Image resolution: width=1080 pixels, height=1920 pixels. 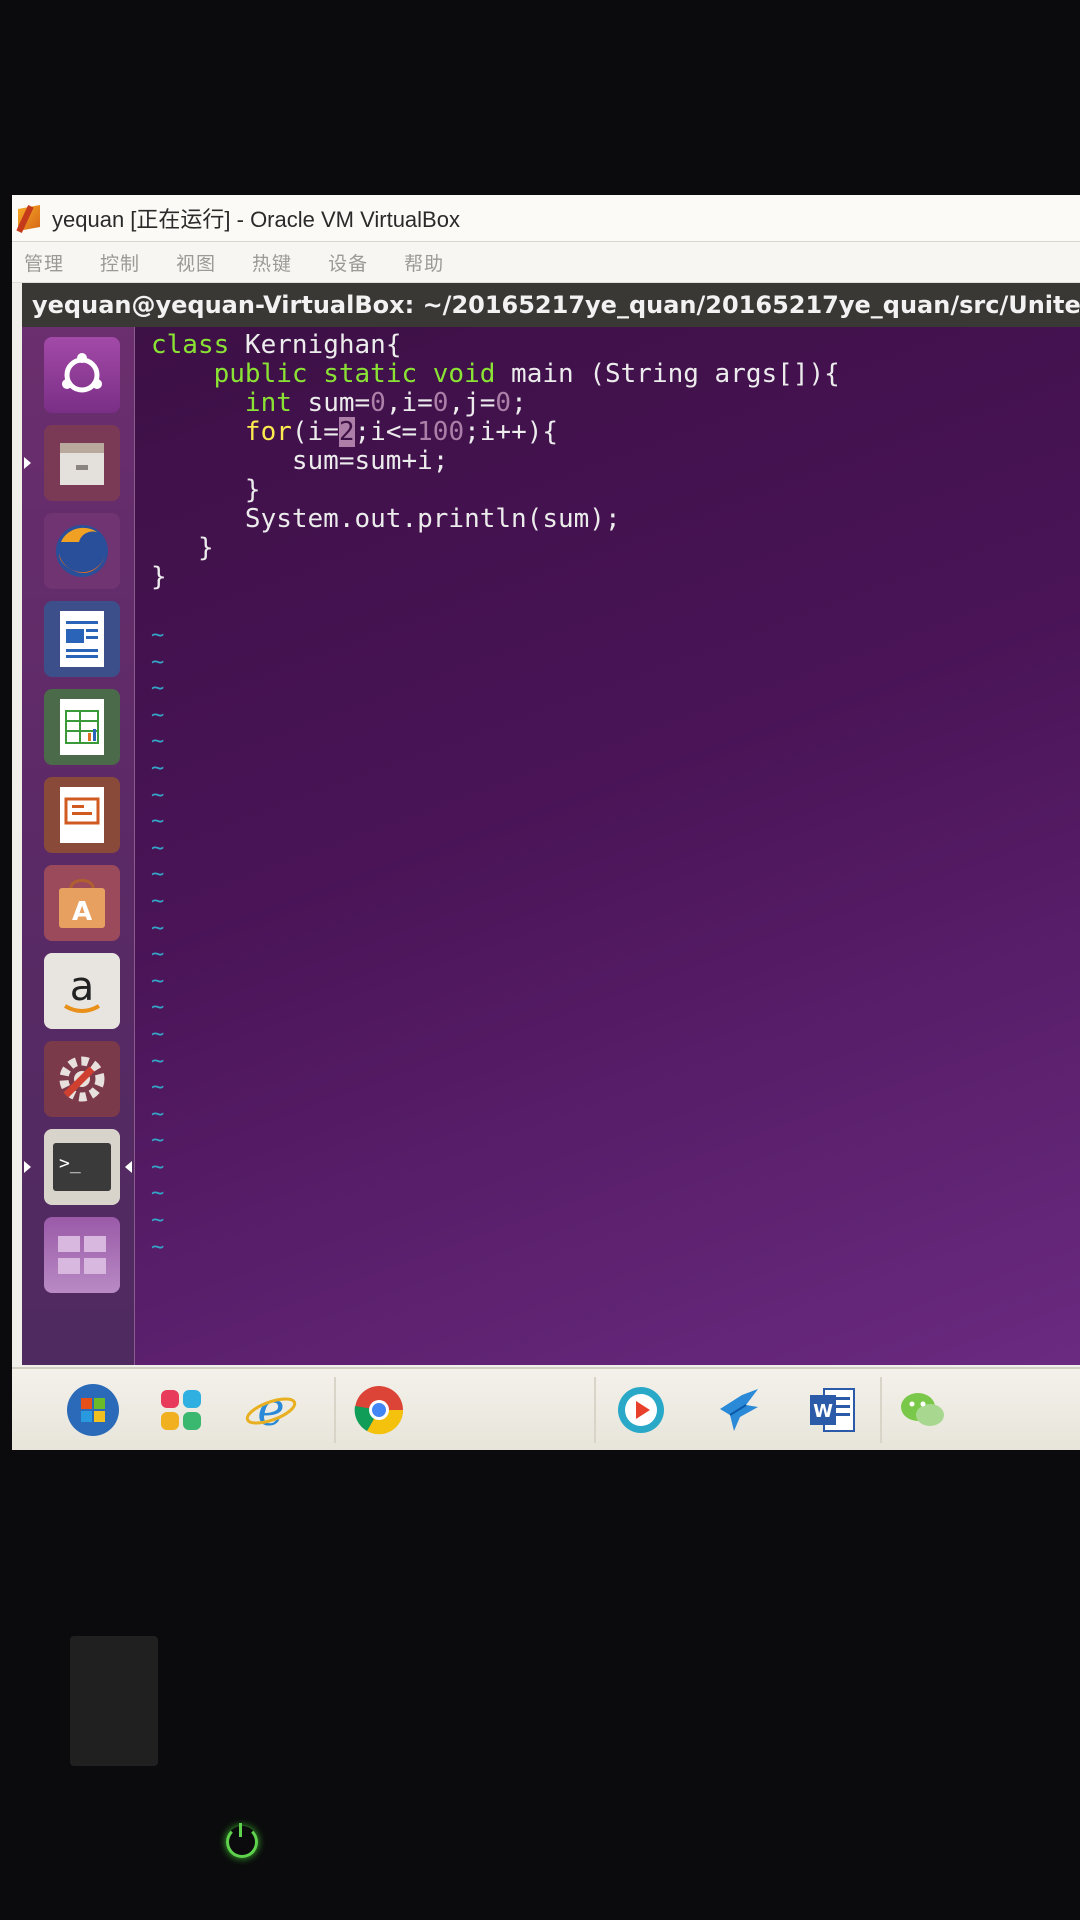 What do you see at coordinates (346, 432) in the screenshot?
I see `text-cursor: 2` at bounding box center [346, 432].